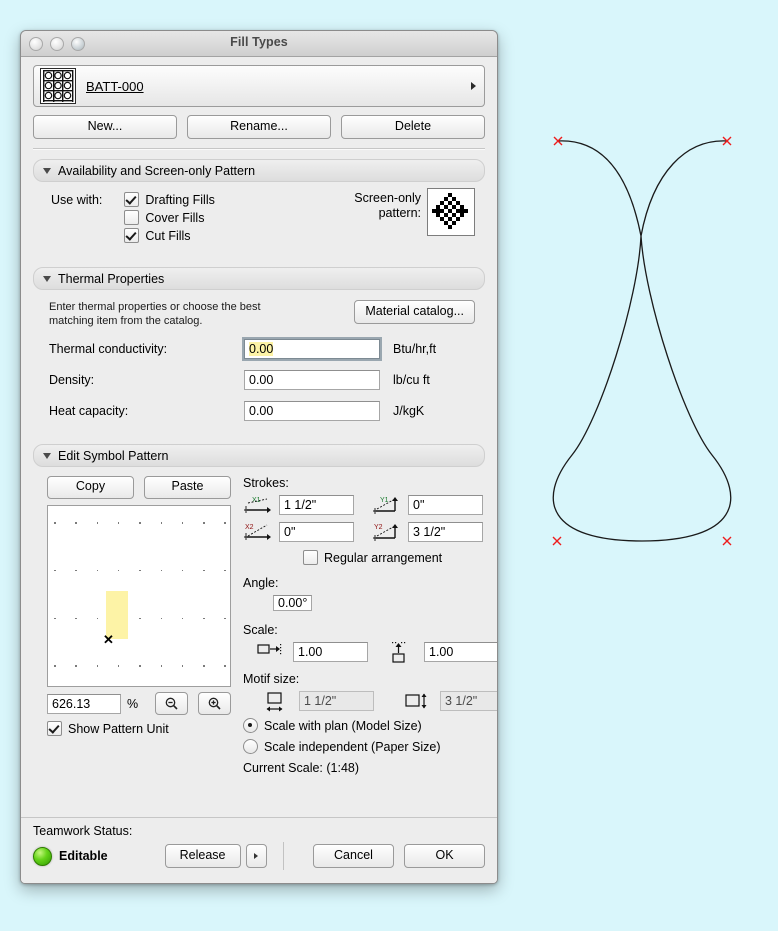 The height and width of the screenshot is (931, 778). Describe the element at coordinates (312, 380) in the screenshot. I see `density-input: 0.00` at that location.